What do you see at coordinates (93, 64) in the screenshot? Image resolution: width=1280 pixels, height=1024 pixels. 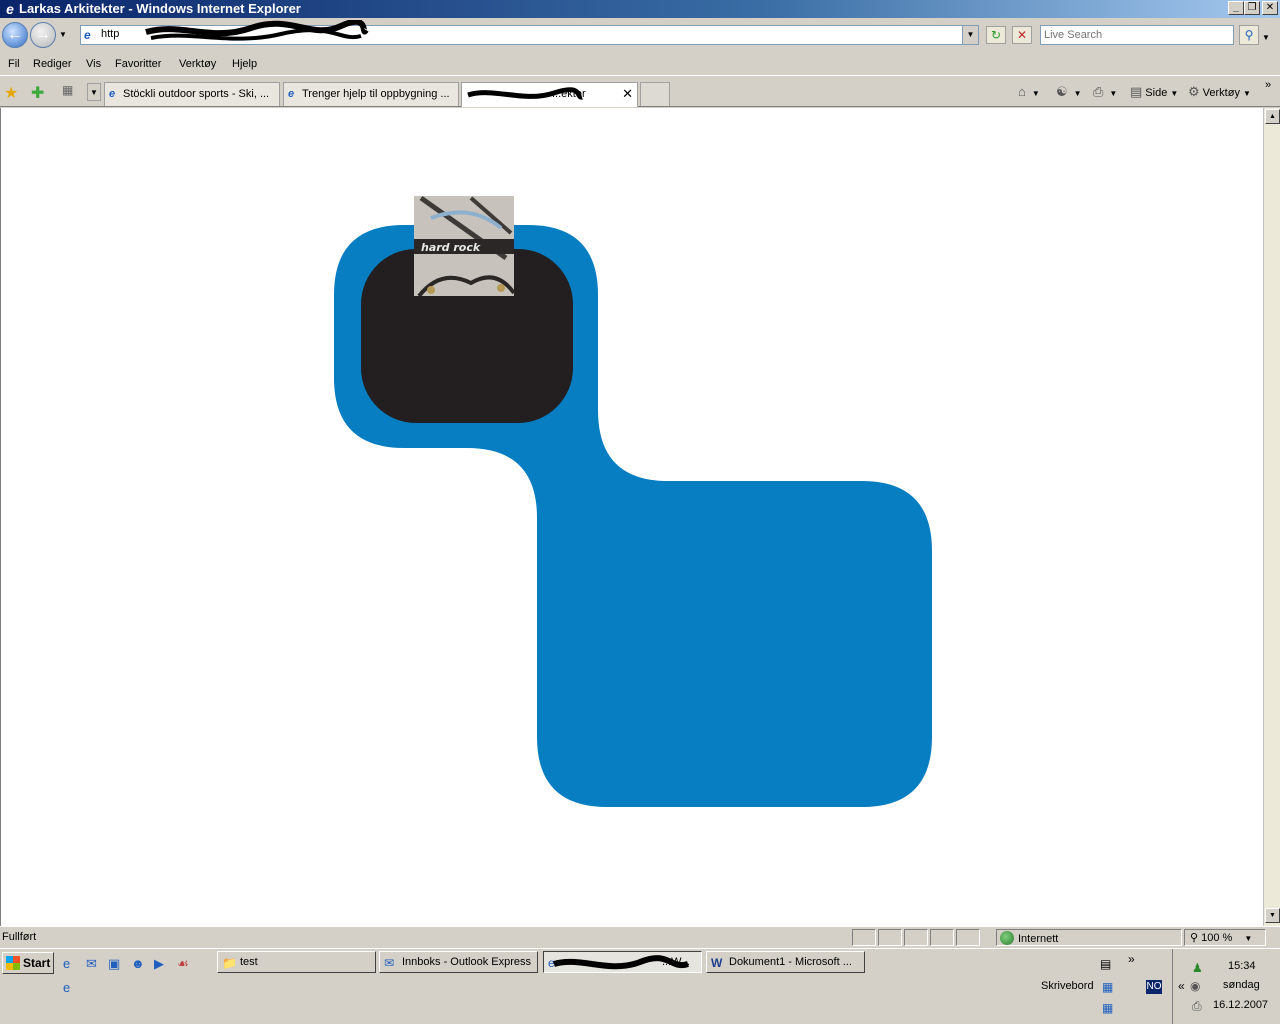 I see `menu-view: Vis` at bounding box center [93, 64].